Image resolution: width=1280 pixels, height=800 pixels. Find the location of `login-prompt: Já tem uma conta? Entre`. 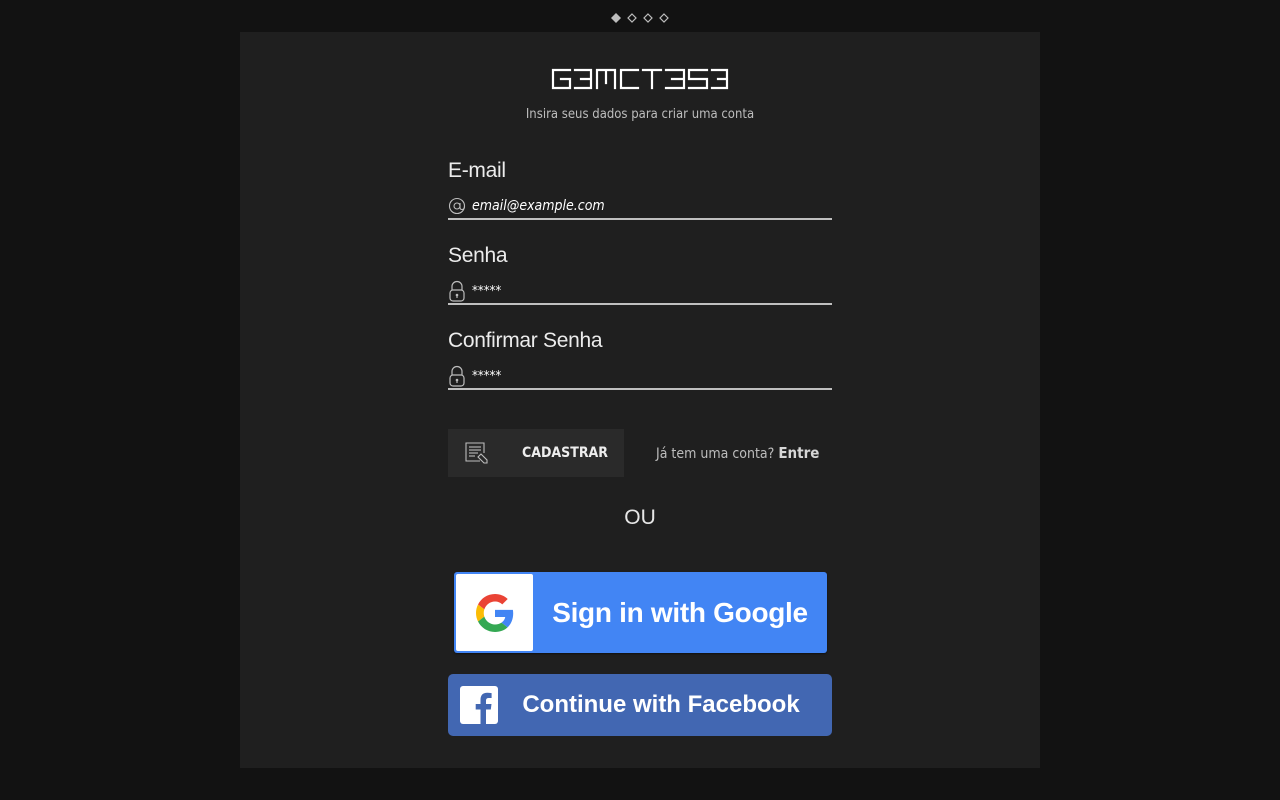

login-prompt: Já tem uma conta? Entre is located at coordinates (737, 453).